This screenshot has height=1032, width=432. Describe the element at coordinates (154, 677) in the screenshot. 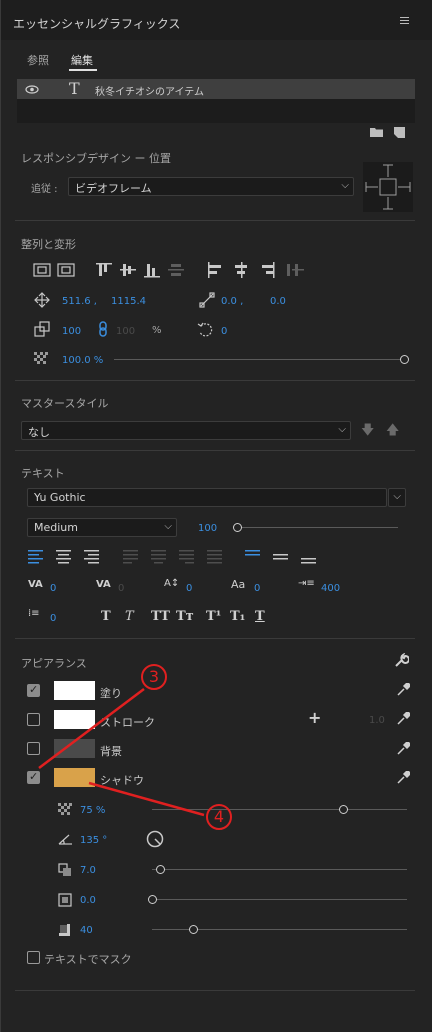

I see `annotation-marker-3: 3` at that location.